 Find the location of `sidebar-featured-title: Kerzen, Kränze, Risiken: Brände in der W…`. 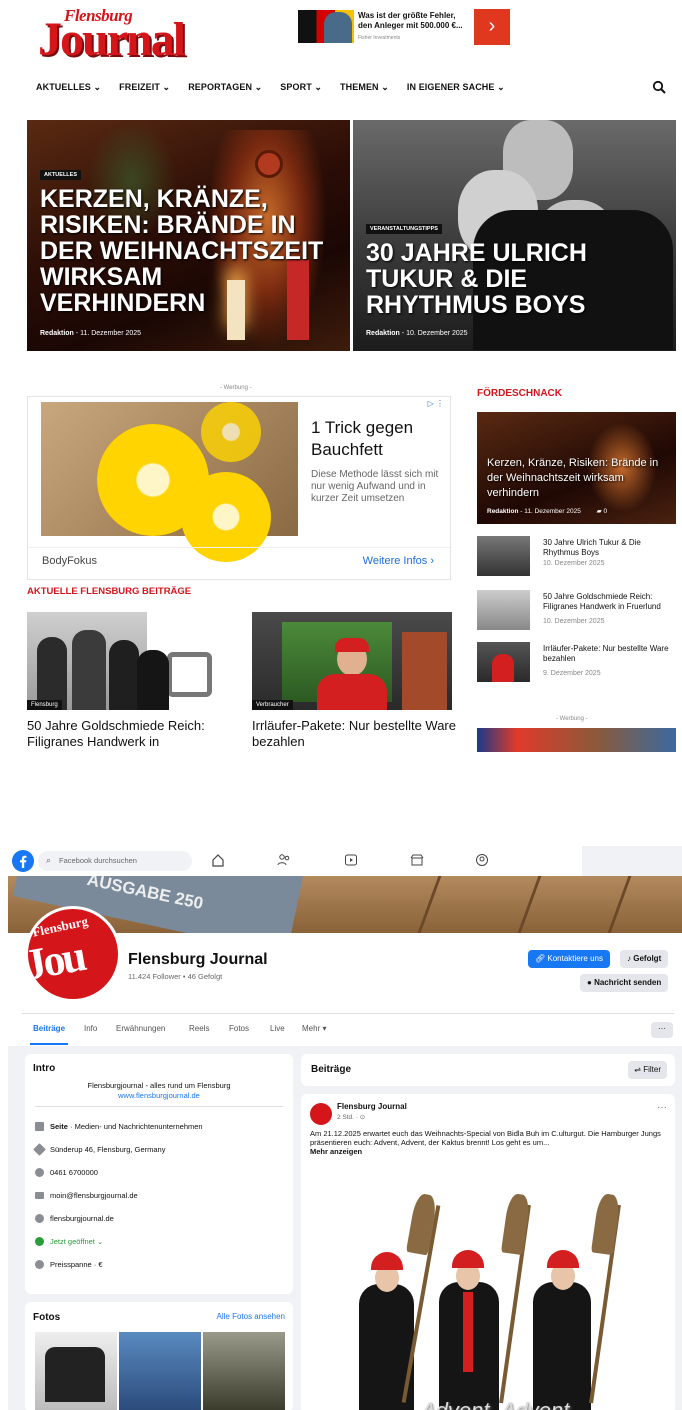

sidebar-featured-title: Kerzen, Kränze, Risiken: Brände in der W… is located at coordinates (579, 478).